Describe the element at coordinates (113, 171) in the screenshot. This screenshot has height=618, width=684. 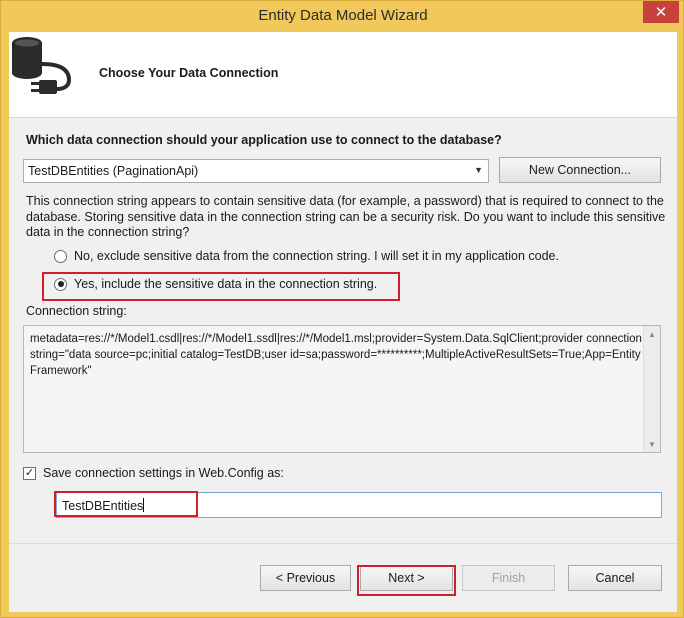
I see `connection-dropdown-value: TestDBEntities (PaginationApi)` at that location.